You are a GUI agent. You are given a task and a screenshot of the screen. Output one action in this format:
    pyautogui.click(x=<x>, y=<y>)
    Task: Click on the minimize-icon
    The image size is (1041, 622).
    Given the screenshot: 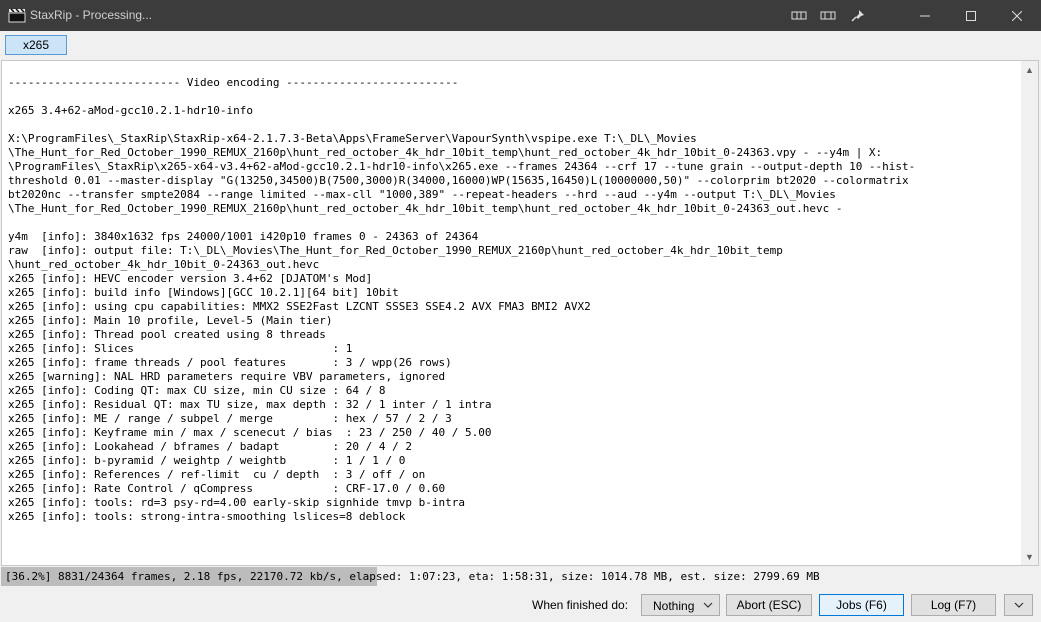 What is the action you would take?
    pyautogui.click(x=925, y=15)
    